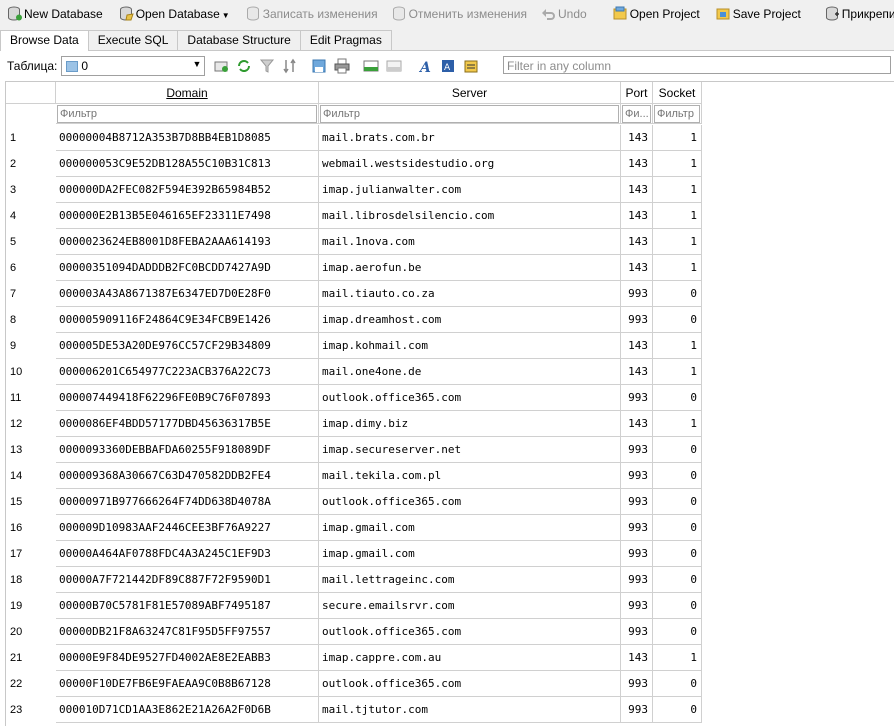 The image size is (894, 726). What do you see at coordinates (470, 476) in the screenshot?
I see `cell-server: mail.tekila.com.pl` at bounding box center [470, 476].